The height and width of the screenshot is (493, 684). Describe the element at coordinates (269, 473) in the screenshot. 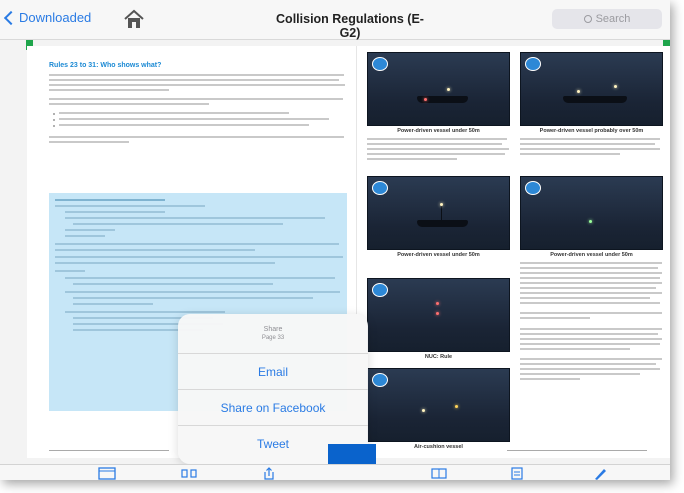

I see `share-icon` at that location.